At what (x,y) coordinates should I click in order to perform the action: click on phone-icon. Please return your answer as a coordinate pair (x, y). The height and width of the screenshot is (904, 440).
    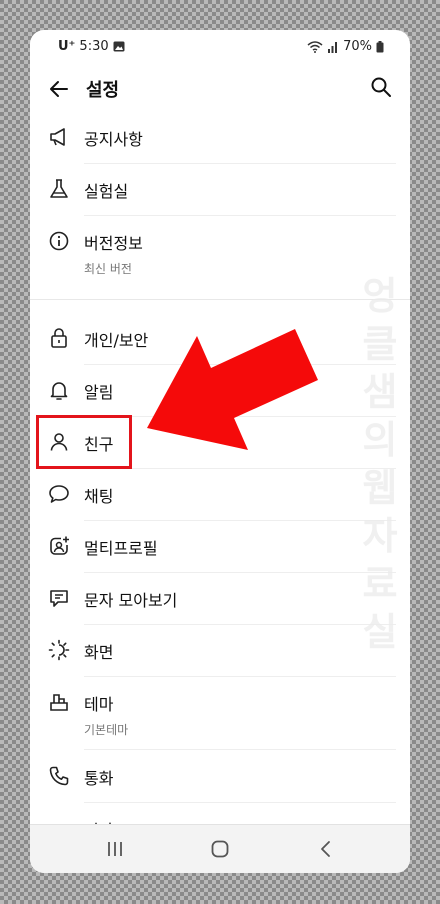
    Looking at the image, I should click on (59, 776).